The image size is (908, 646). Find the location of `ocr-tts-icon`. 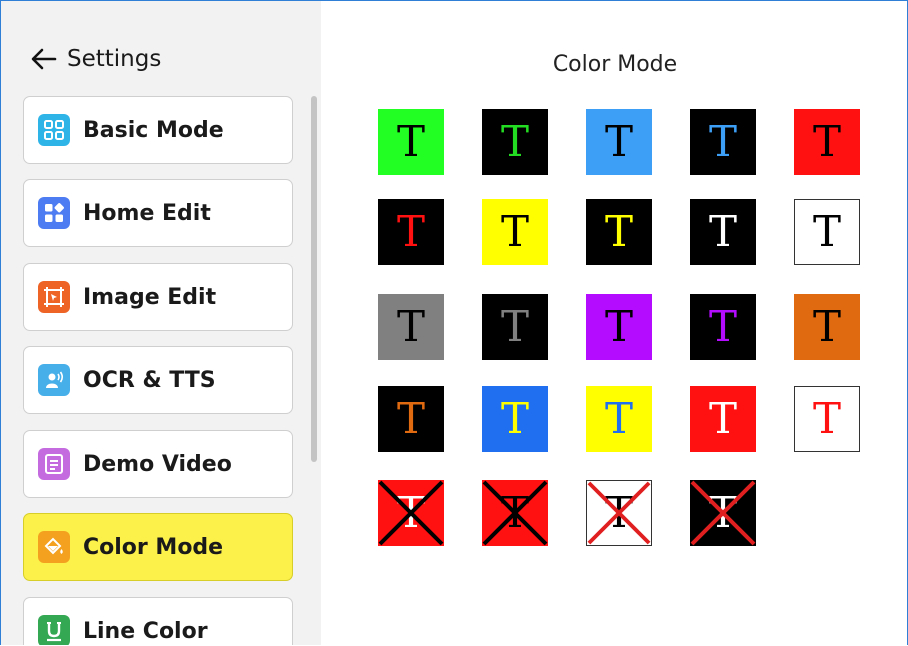

ocr-tts-icon is located at coordinates (54, 380).